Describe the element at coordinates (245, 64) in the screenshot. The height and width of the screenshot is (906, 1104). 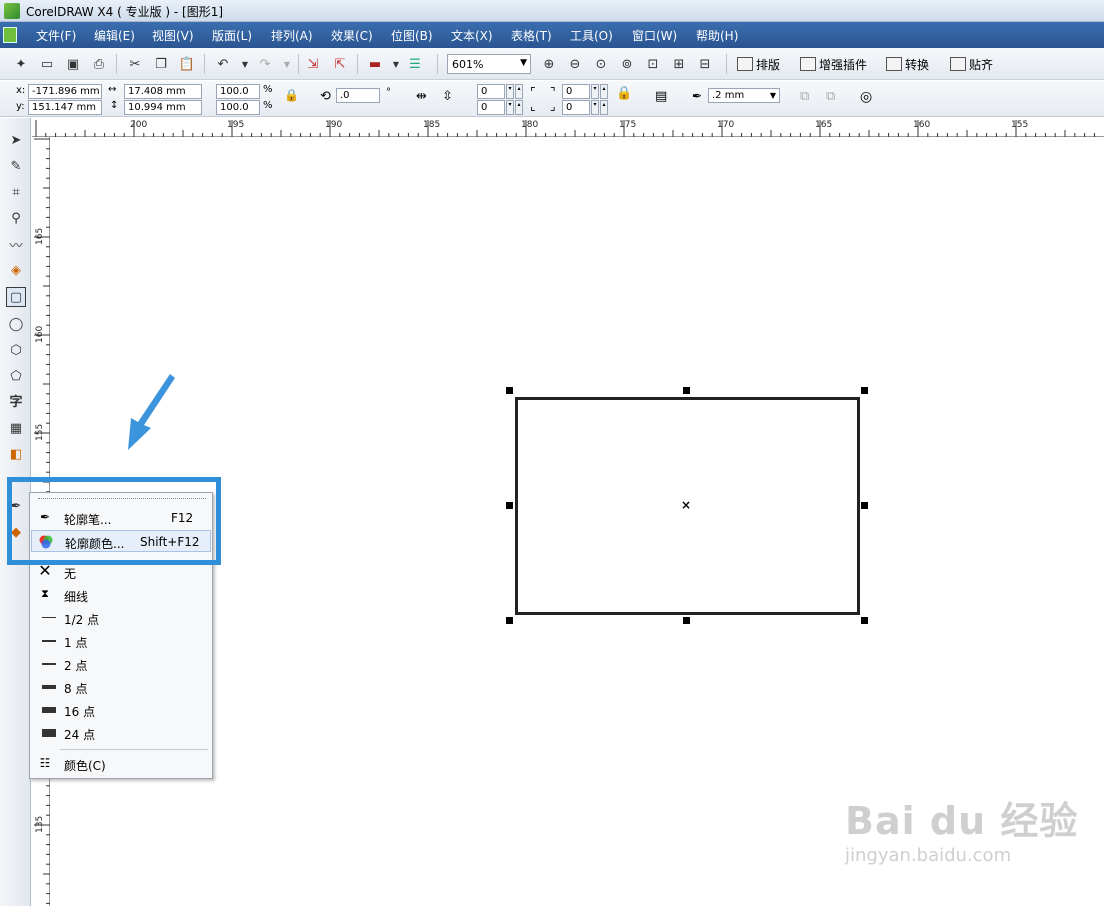
I see `undo-dropdown-icon: ▼` at that location.